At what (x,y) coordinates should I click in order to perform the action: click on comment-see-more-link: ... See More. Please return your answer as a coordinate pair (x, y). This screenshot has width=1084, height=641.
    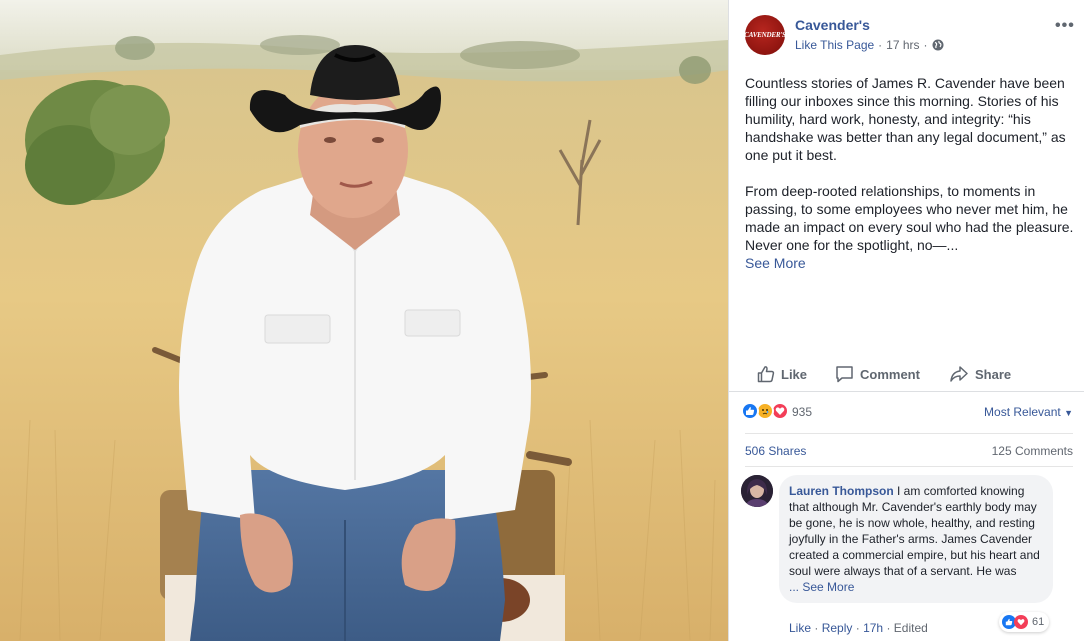
    Looking at the image, I should click on (821, 587).